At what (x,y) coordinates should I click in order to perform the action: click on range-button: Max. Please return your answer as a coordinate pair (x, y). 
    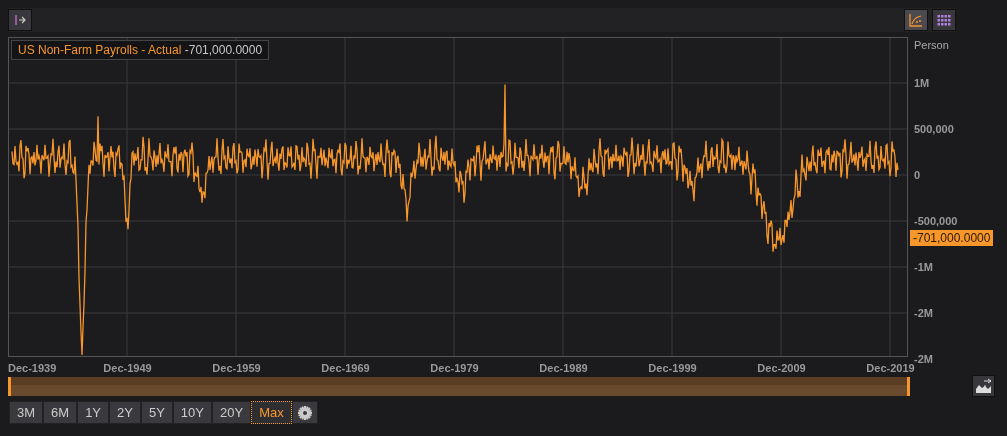
    Looking at the image, I should click on (271, 412).